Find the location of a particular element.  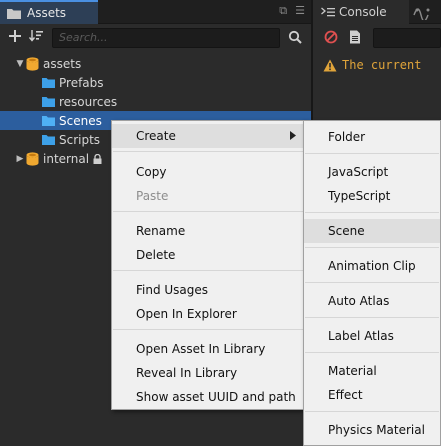

submenu-item-label-atlas: Label Atlas is located at coordinates (372, 336).